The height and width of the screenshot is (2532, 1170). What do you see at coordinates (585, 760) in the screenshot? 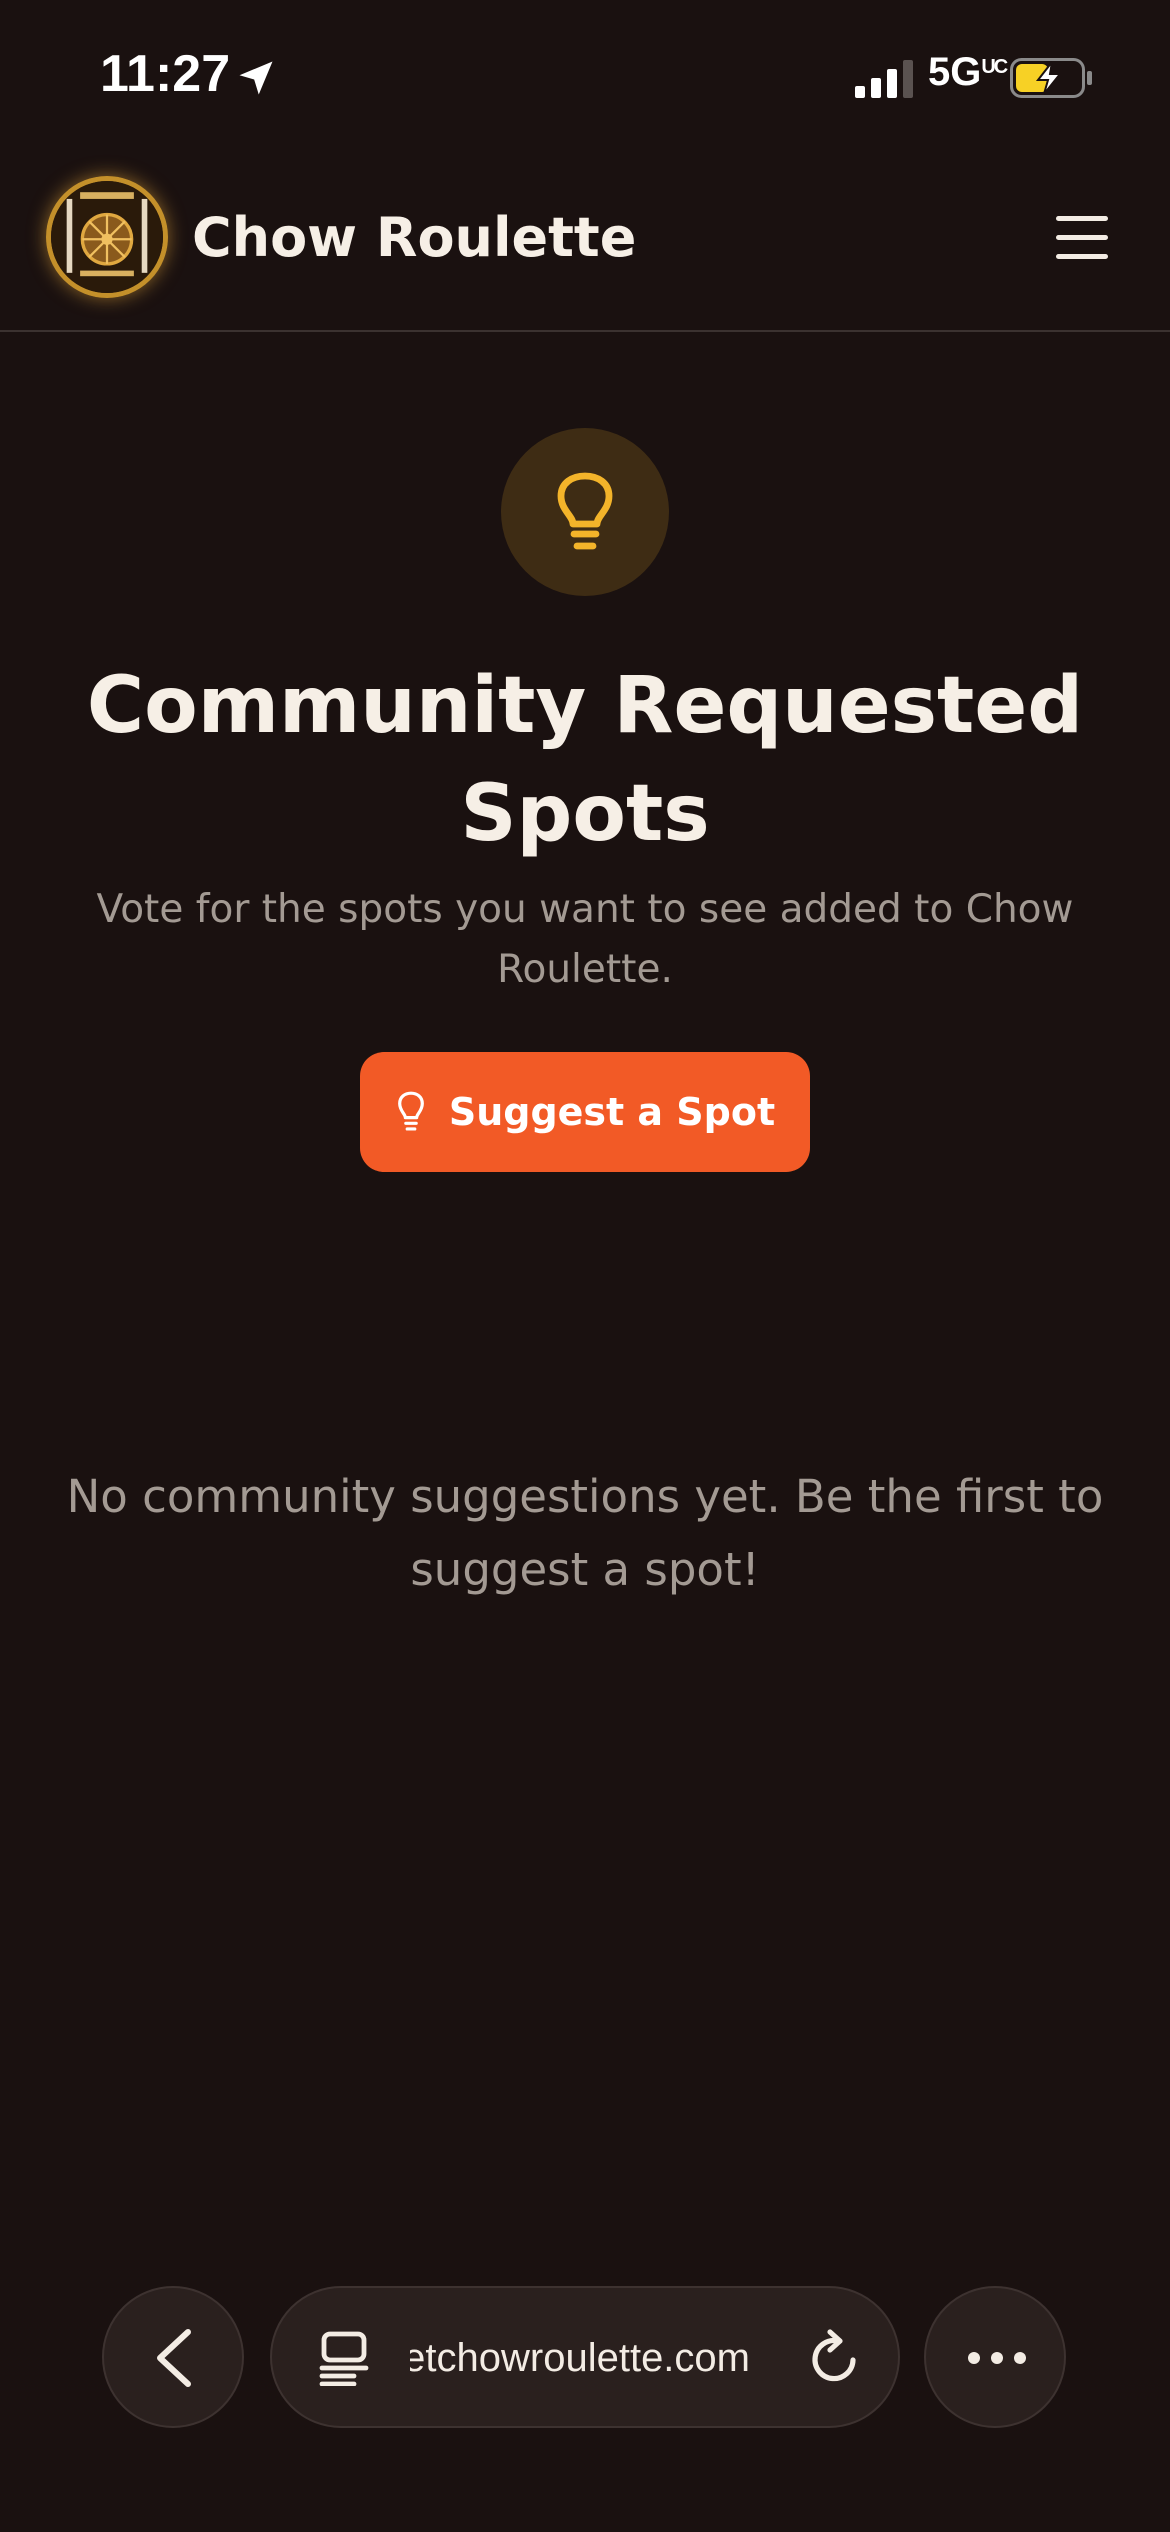
I see `page-title: Community Requested Spots` at bounding box center [585, 760].